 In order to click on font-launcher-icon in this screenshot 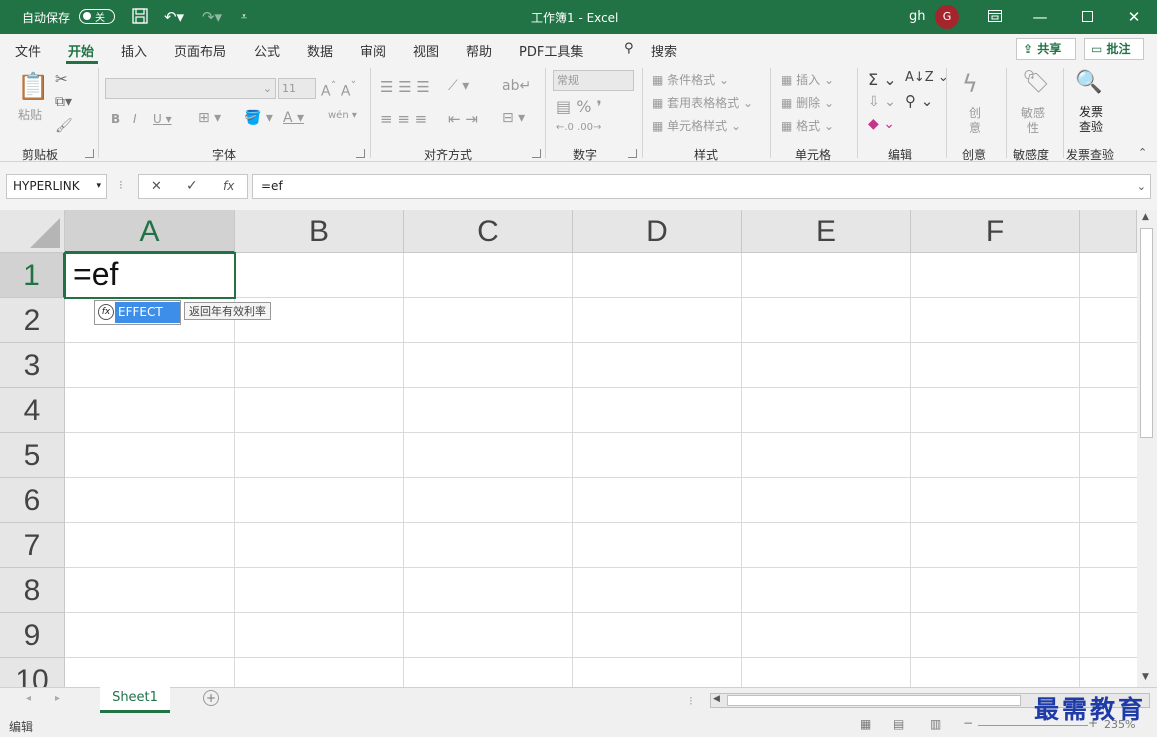, I will do `click(360, 153)`.